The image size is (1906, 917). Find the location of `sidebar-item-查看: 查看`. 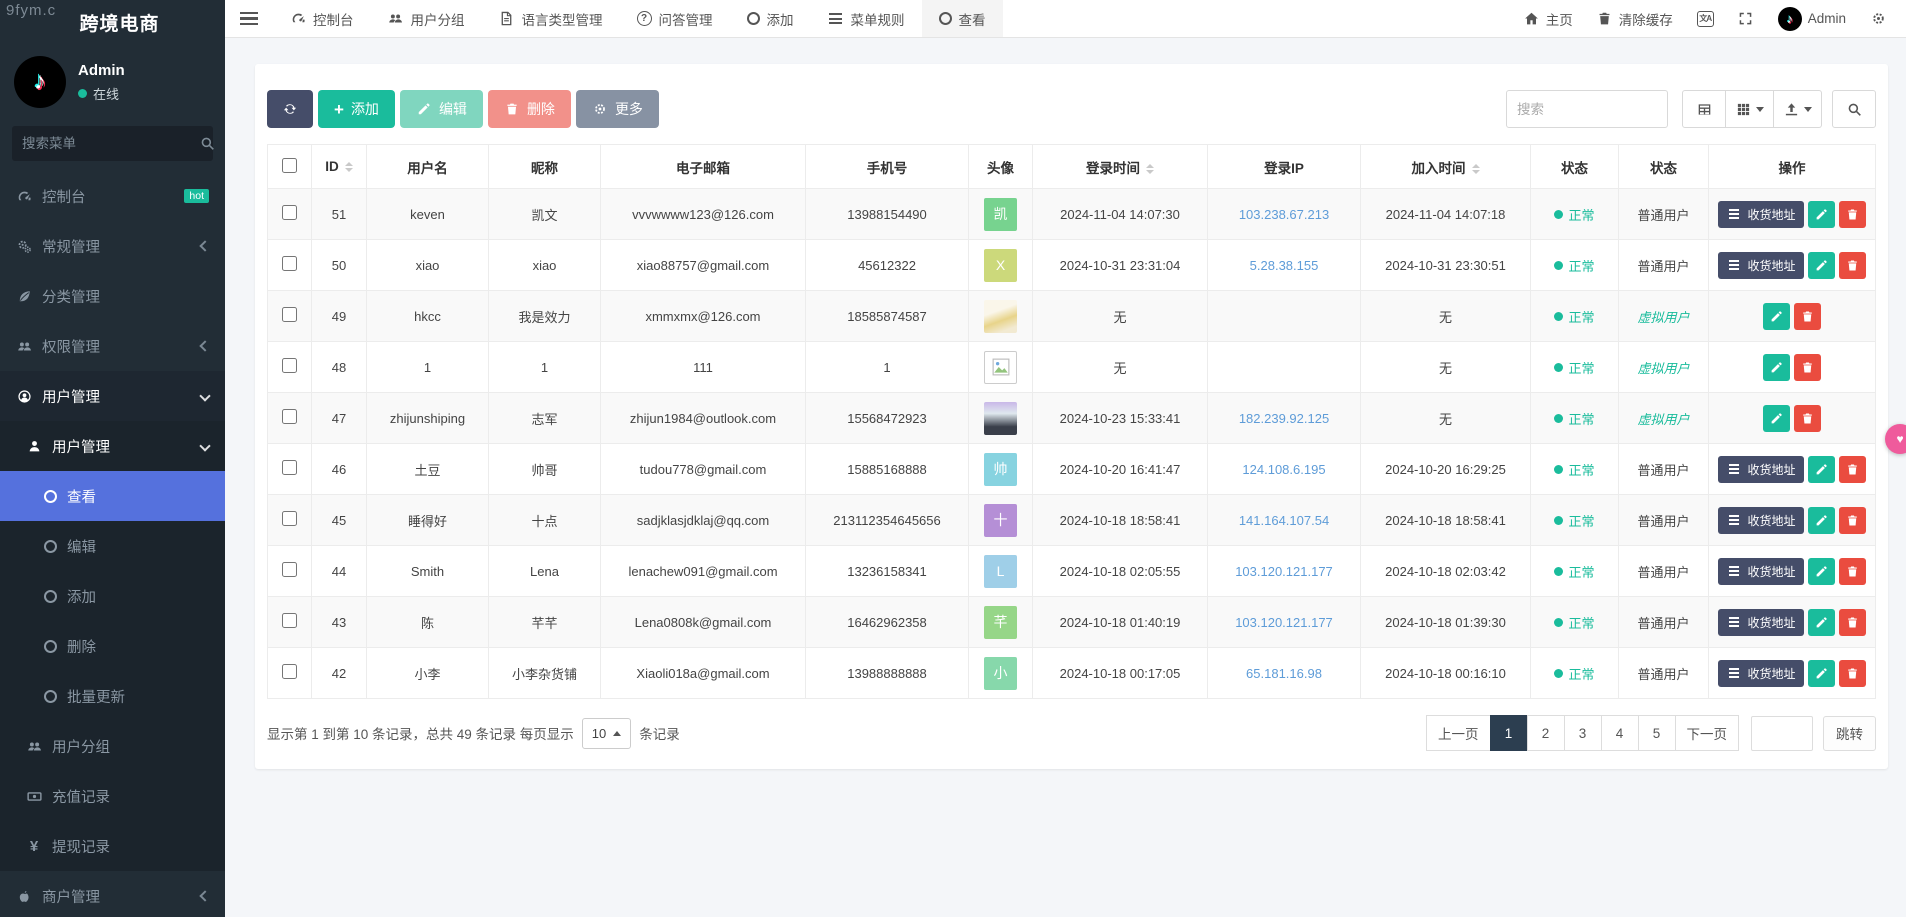

sidebar-item-查看: 查看 is located at coordinates (112, 496).